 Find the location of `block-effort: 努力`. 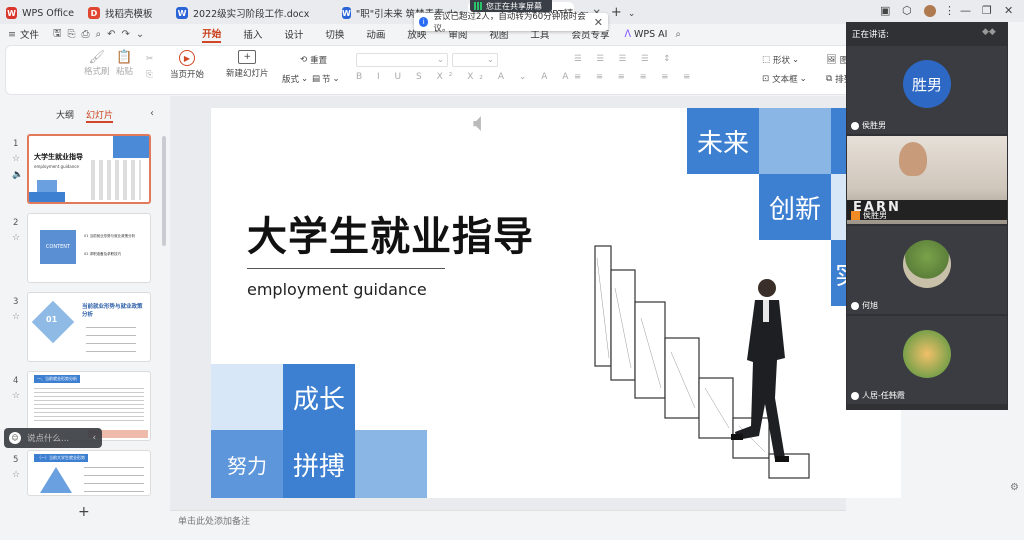

block-effort: 努力 is located at coordinates (247, 464).